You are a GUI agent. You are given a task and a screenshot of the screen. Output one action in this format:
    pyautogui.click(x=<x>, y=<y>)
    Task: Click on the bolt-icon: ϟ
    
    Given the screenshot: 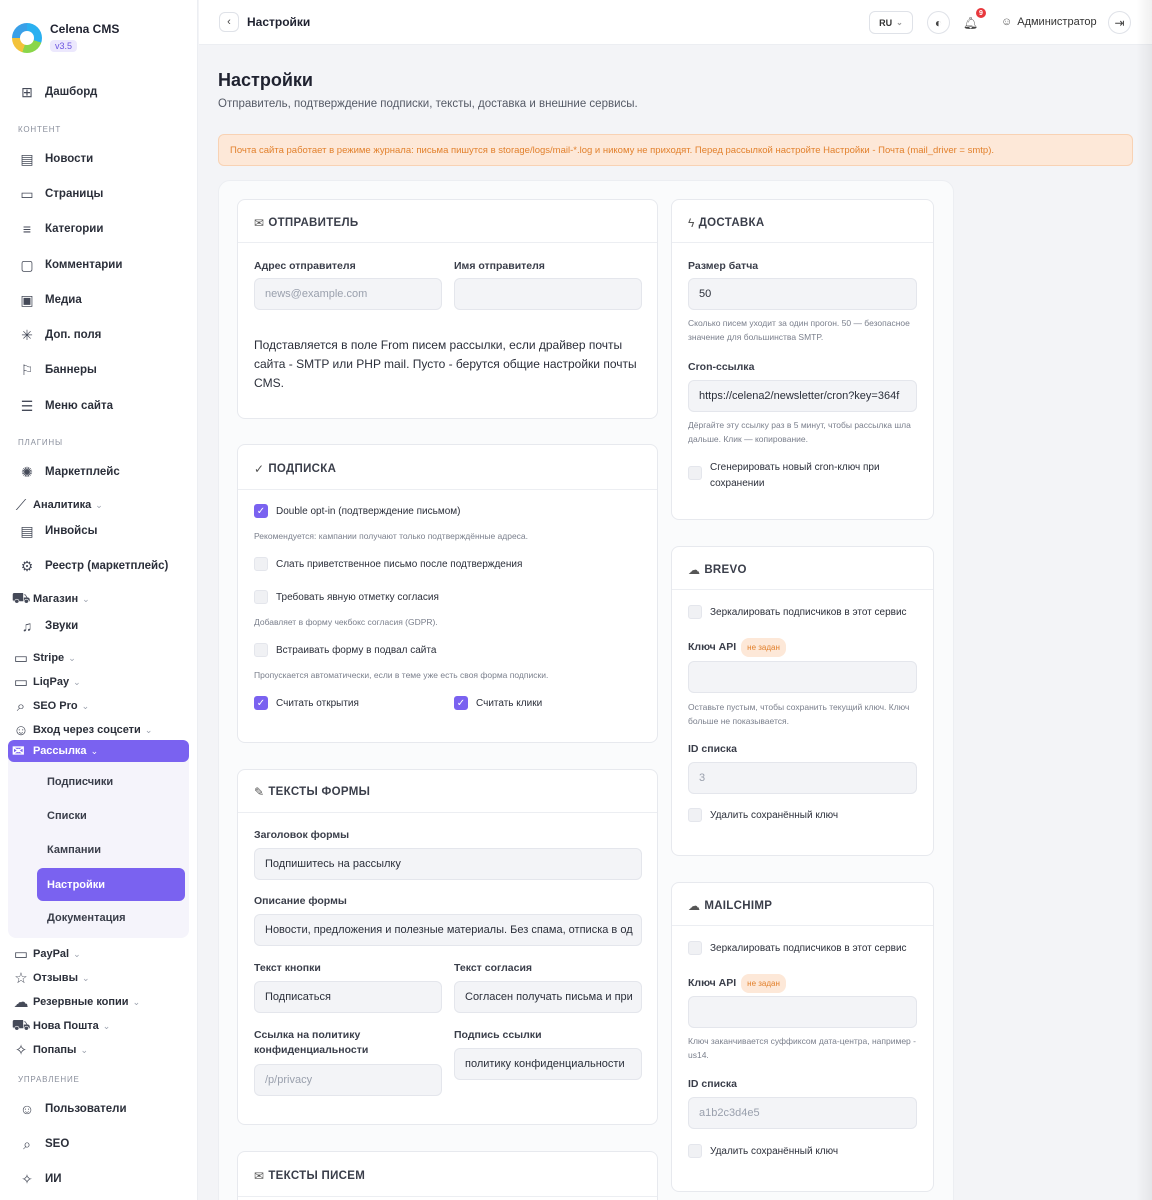 What is the action you would take?
    pyautogui.click(x=691, y=223)
    